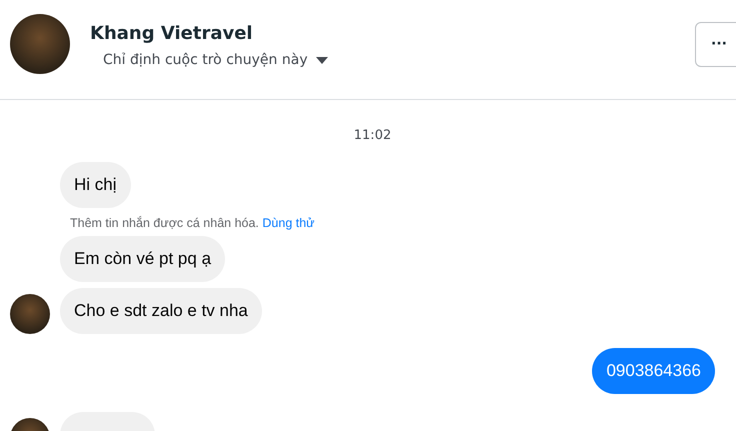 This screenshot has height=431, width=736. Describe the element at coordinates (143, 259) in the screenshot. I see `message-bubble: Em còn vé pt pq ạ` at that location.